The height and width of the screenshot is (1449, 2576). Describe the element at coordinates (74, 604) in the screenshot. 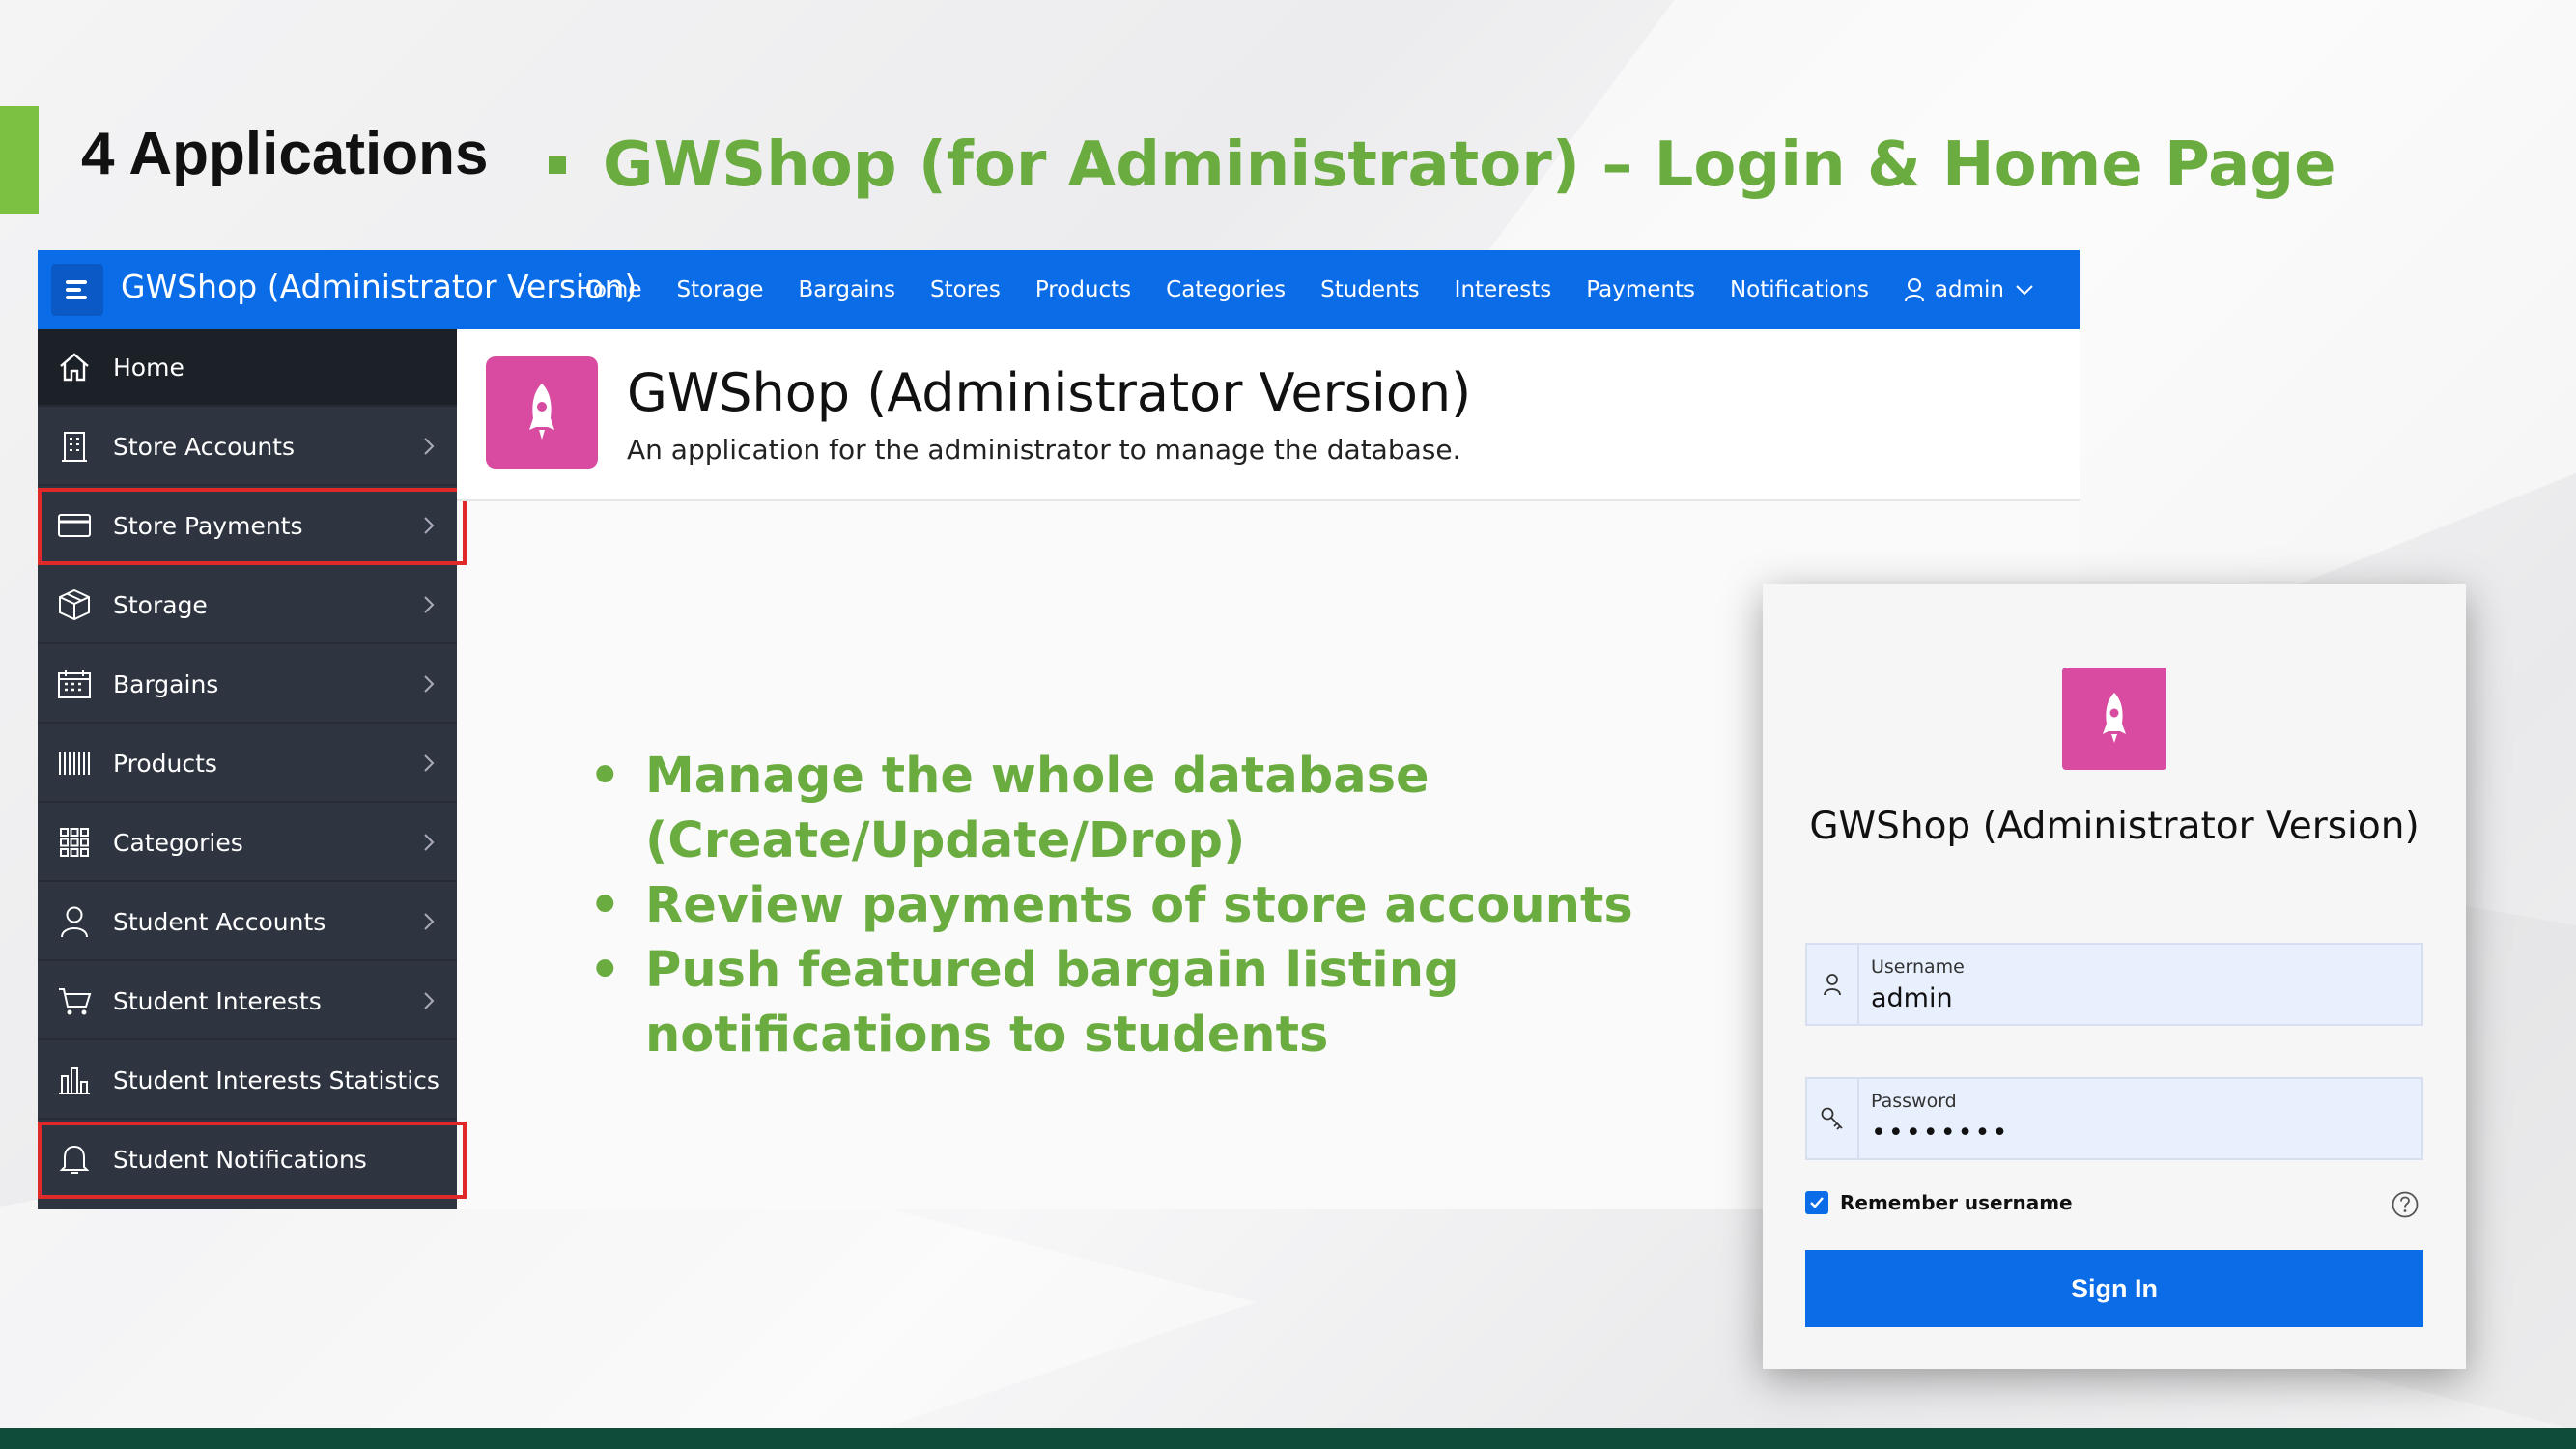

I see `box-icon` at that location.